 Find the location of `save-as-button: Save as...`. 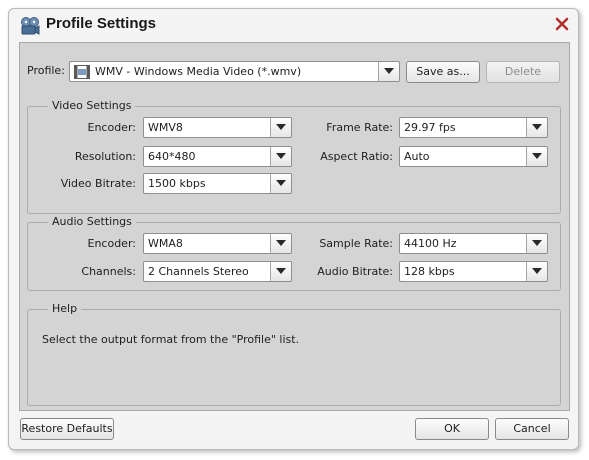

save-as-button: Save as... is located at coordinates (443, 72).